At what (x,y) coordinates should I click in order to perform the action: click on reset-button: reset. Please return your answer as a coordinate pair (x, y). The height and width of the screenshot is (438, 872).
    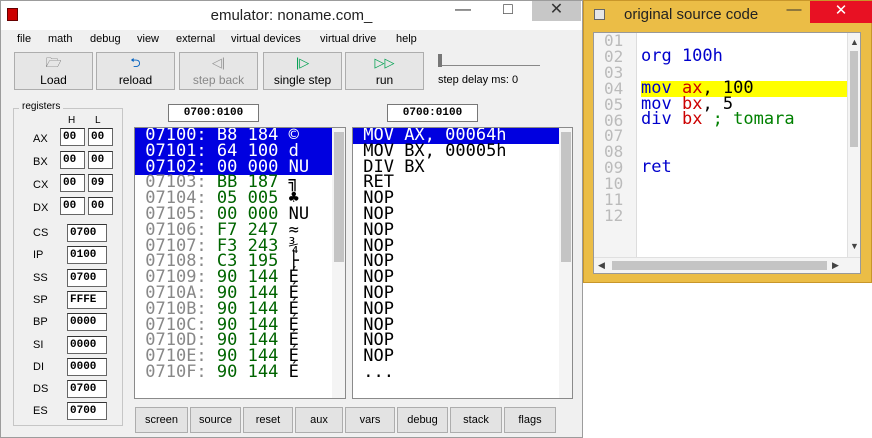
    Looking at the image, I should click on (268, 420).